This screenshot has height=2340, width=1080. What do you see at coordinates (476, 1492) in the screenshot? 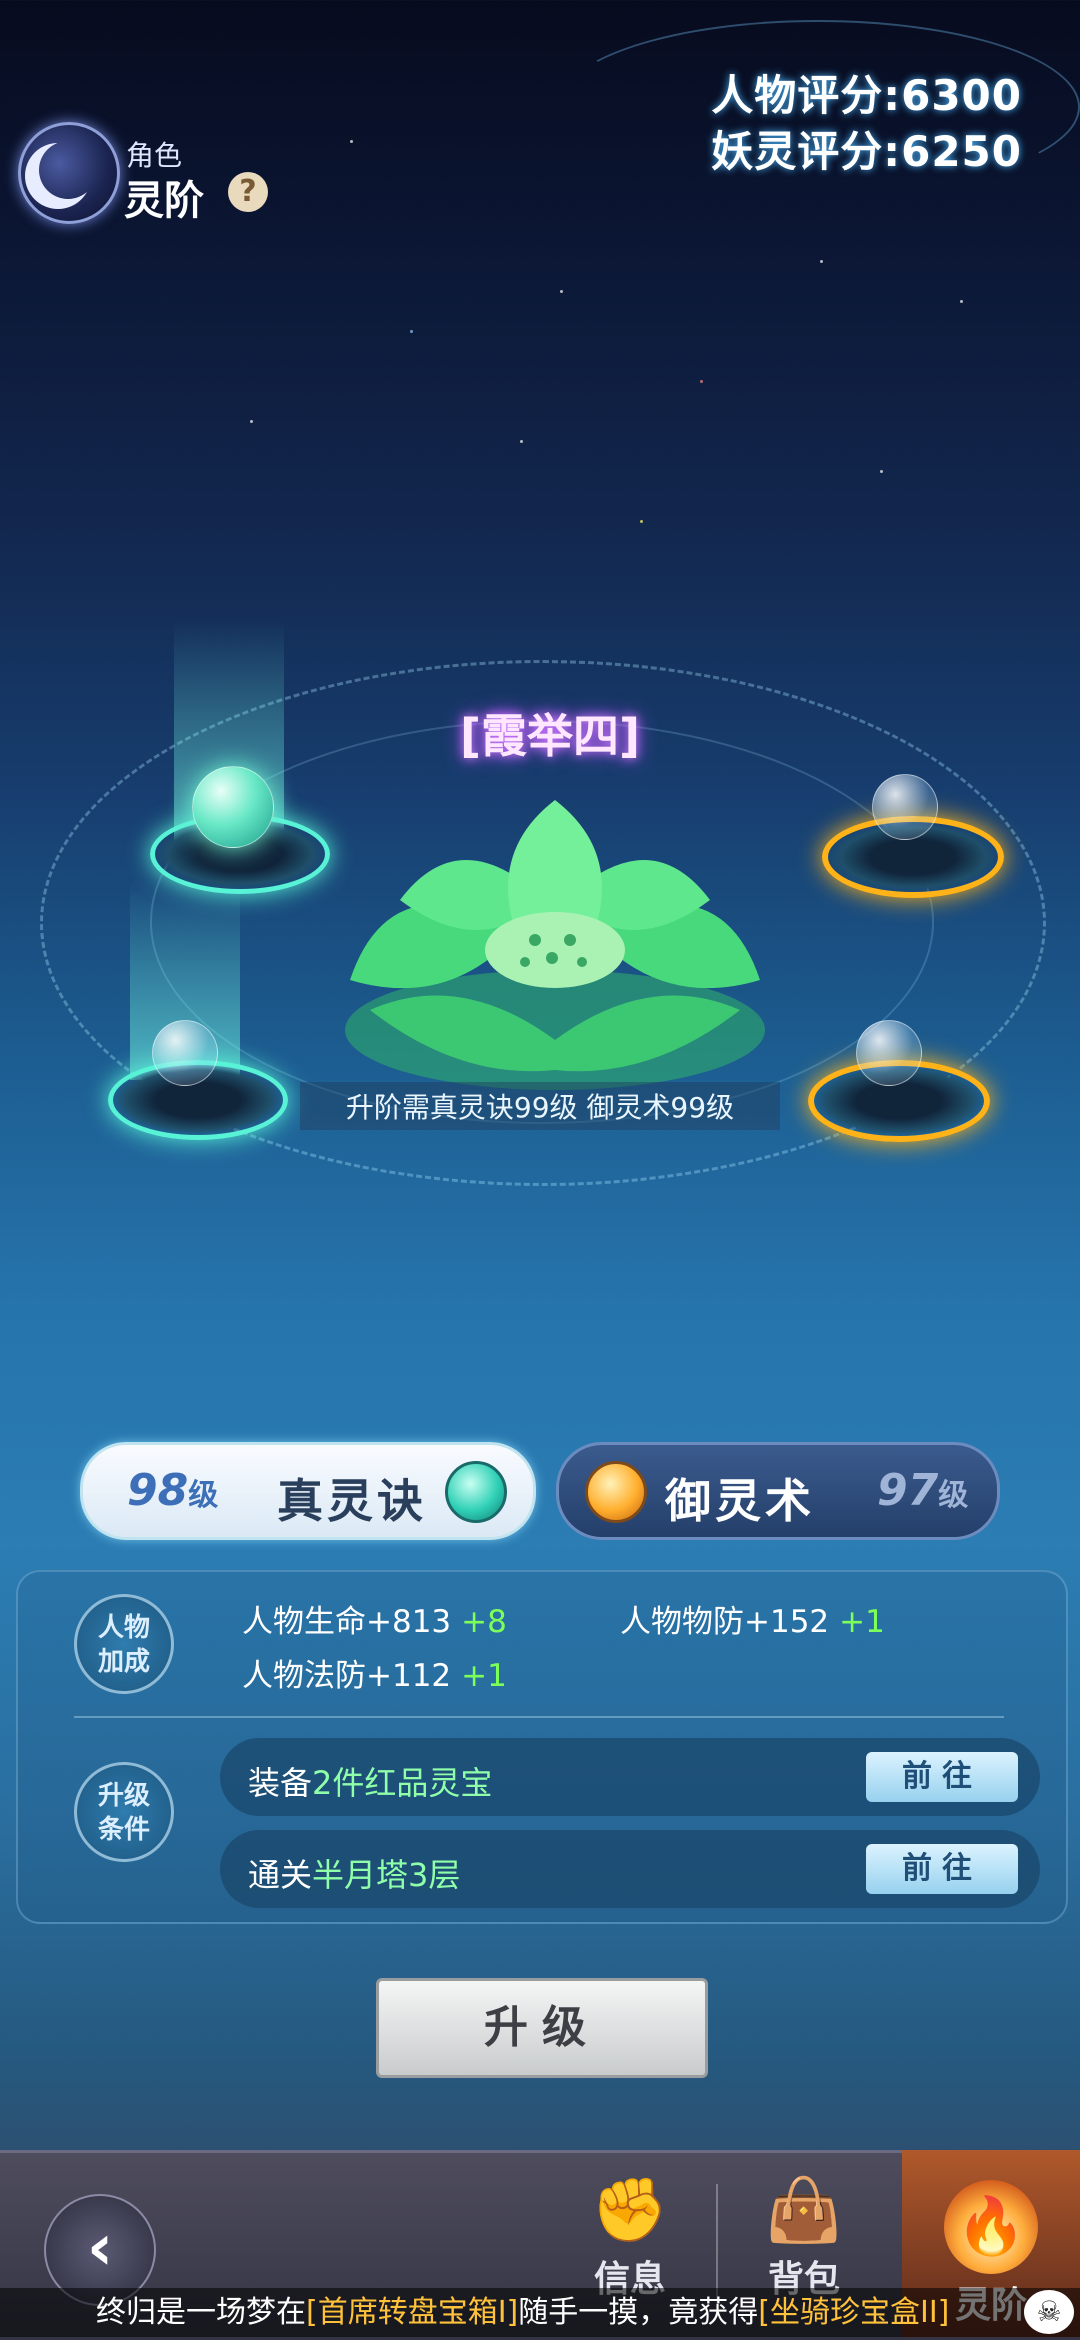
I see `jade-orb-icon` at bounding box center [476, 1492].